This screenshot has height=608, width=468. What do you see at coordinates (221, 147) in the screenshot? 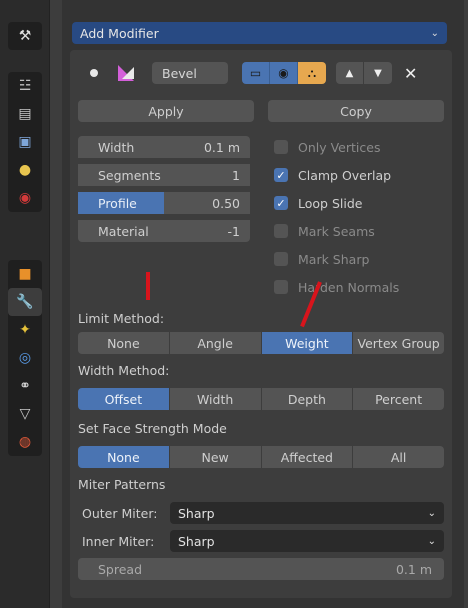
I see `width-value: 0.1 m` at bounding box center [221, 147].